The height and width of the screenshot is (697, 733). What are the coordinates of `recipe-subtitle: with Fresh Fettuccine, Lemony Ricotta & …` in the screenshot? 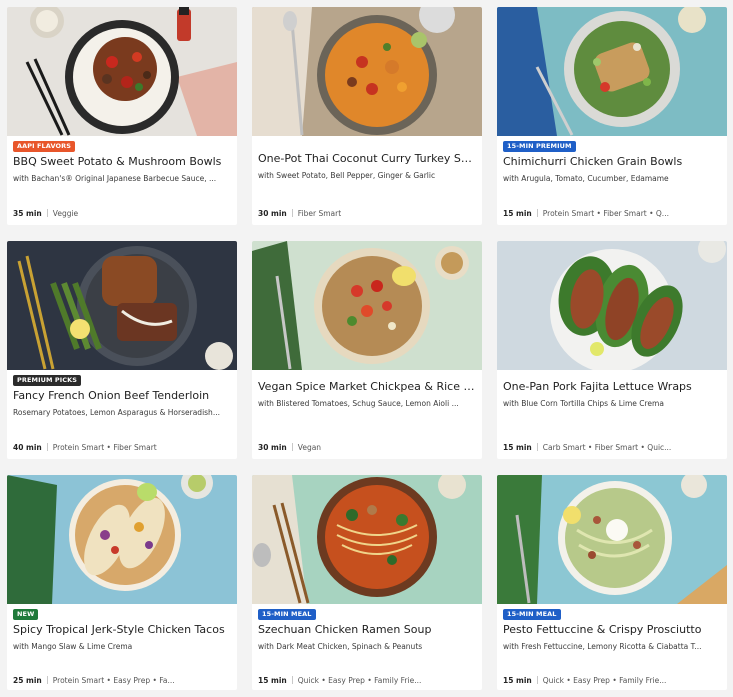 It's located at (602, 646).